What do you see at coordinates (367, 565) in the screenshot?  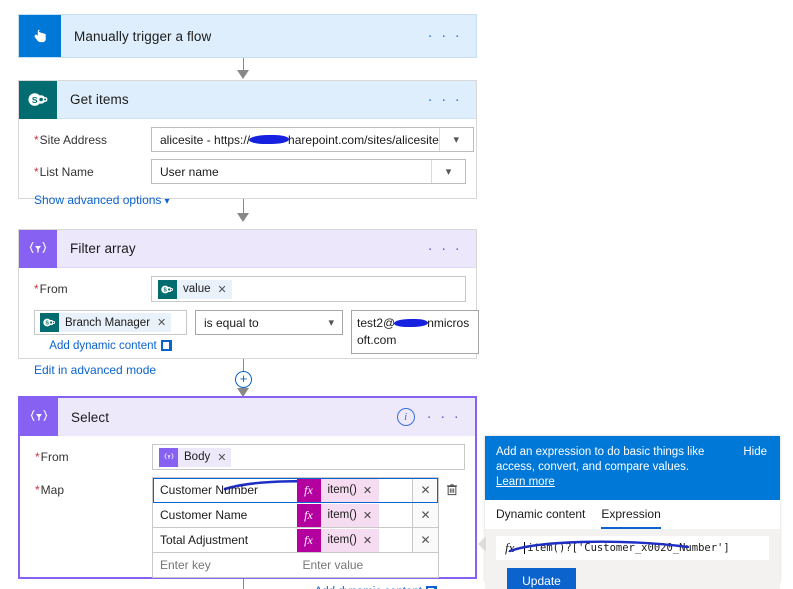 I see `map-value-placeholder-input: Enter value` at bounding box center [367, 565].